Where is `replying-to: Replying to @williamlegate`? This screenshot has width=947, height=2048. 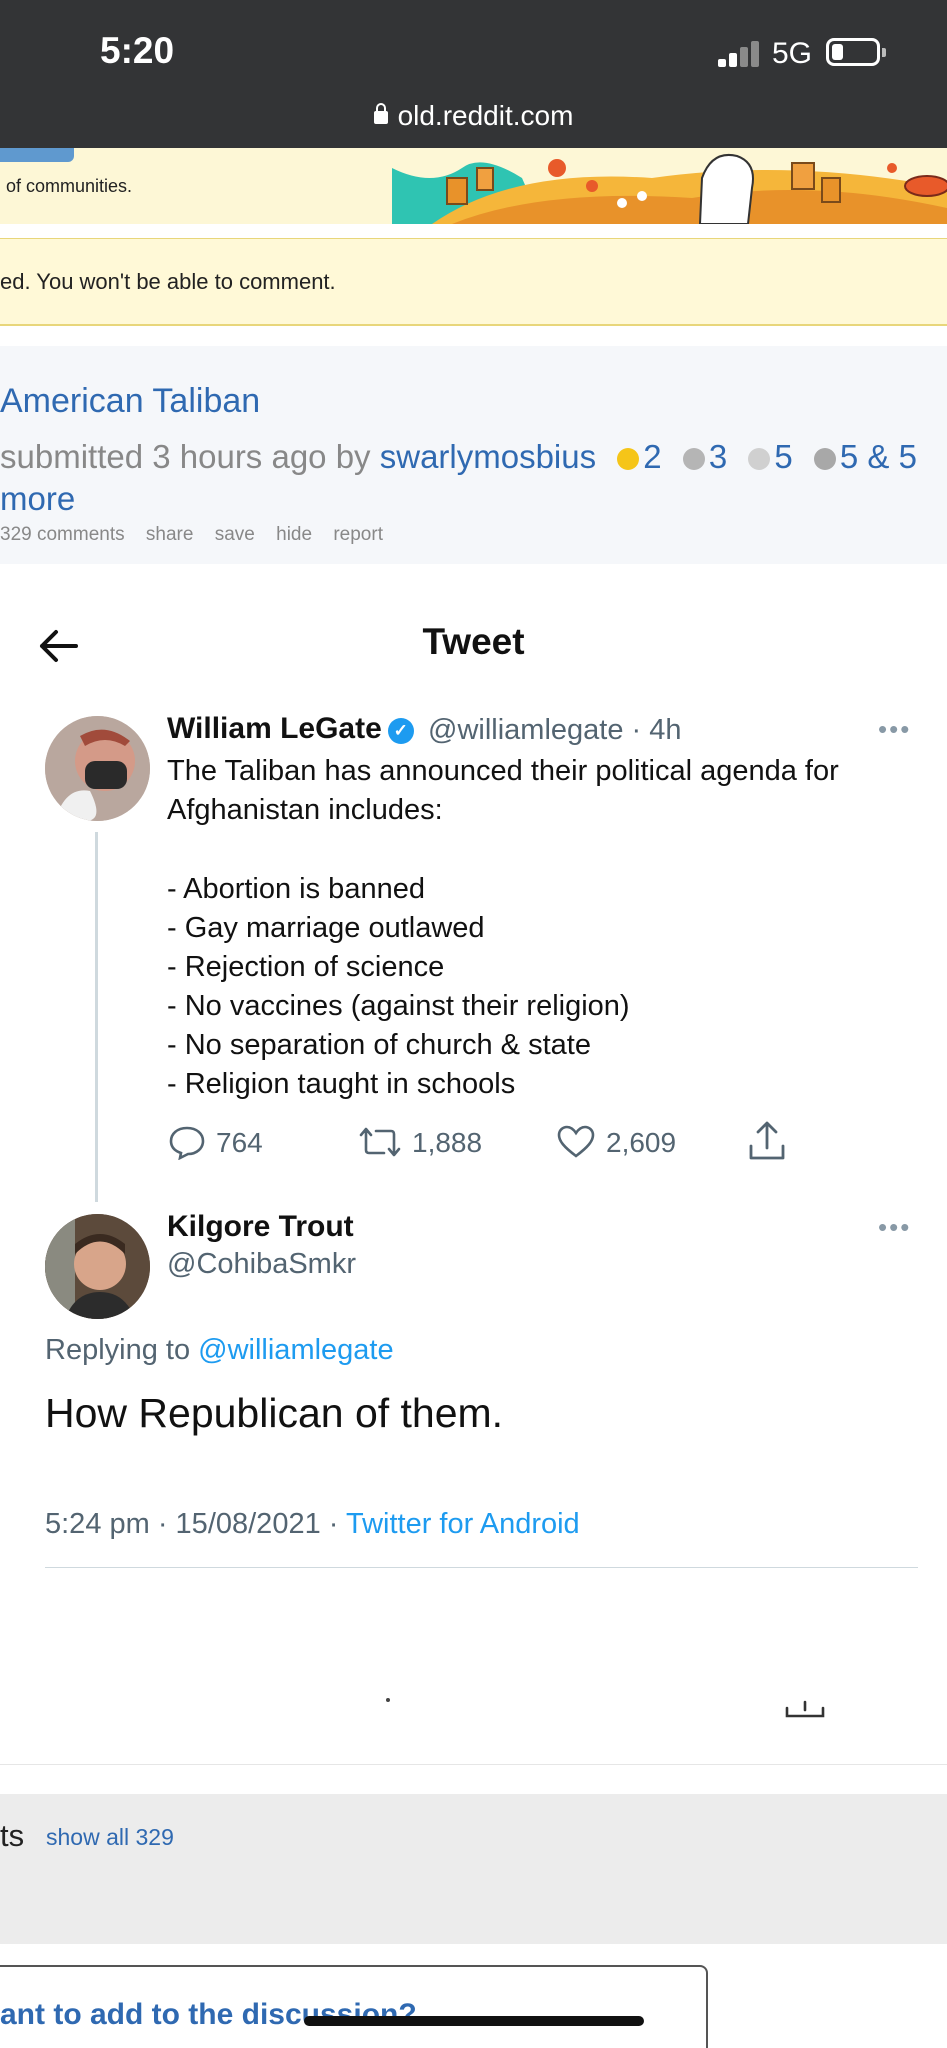 replying-to: Replying to @williamlegate is located at coordinates (219, 1350).